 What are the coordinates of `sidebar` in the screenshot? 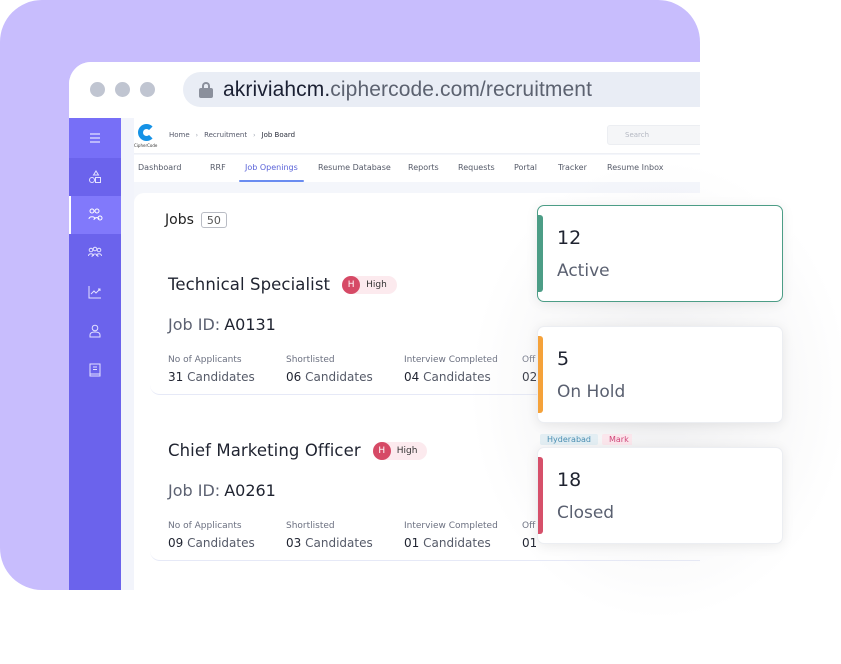 It's located at (95, 354).